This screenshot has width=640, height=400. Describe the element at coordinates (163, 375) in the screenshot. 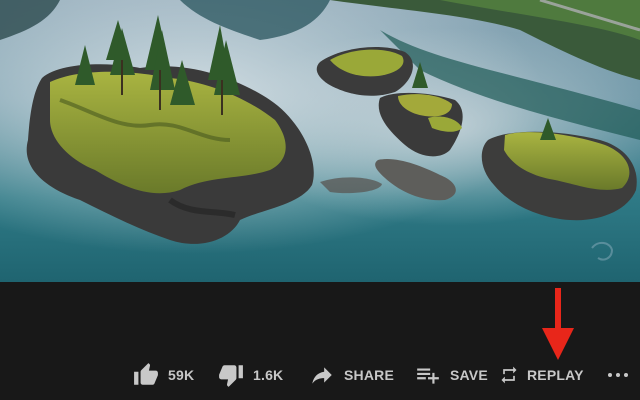

I see `like-button: 59K` at that location.